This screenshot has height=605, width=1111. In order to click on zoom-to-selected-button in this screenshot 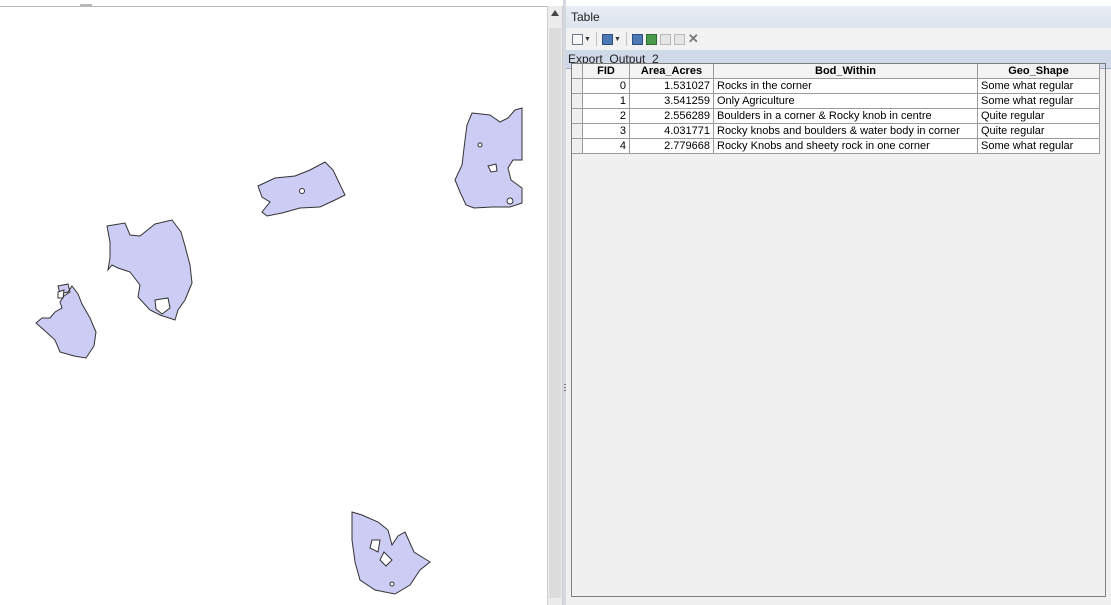, I will do `click(679, 39)`.